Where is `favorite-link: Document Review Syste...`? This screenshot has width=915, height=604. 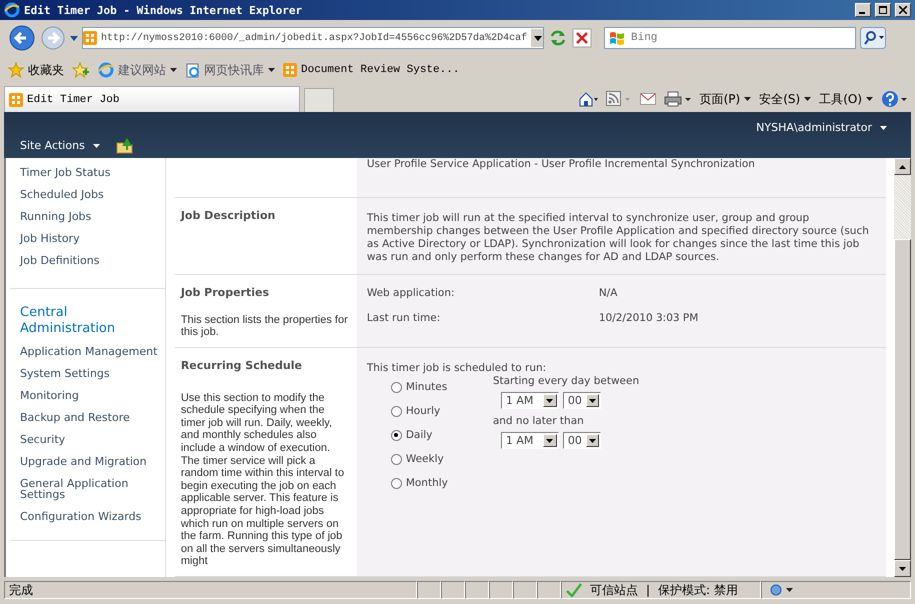 favorite-link: Document Review Syste... is located at coordinates (371, 70).